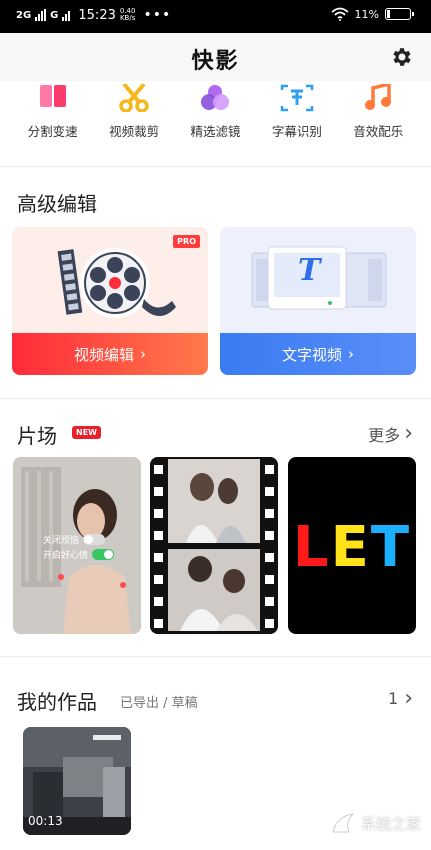 The height and width of the screenshot is (850, 431). I want to click on filter-icon, so click(215, 98).